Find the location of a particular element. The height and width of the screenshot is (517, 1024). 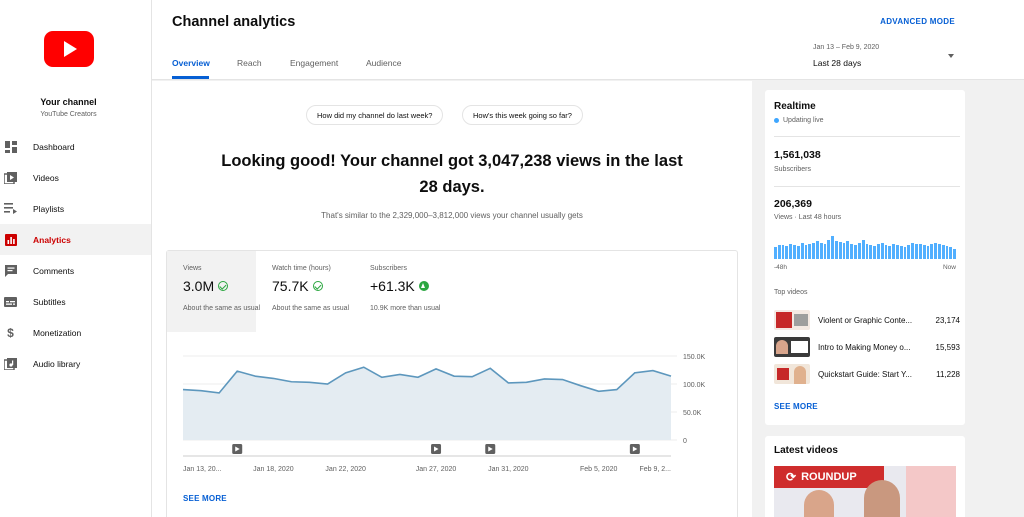

channel-name: Your channel is located at coordinates (68, 102).